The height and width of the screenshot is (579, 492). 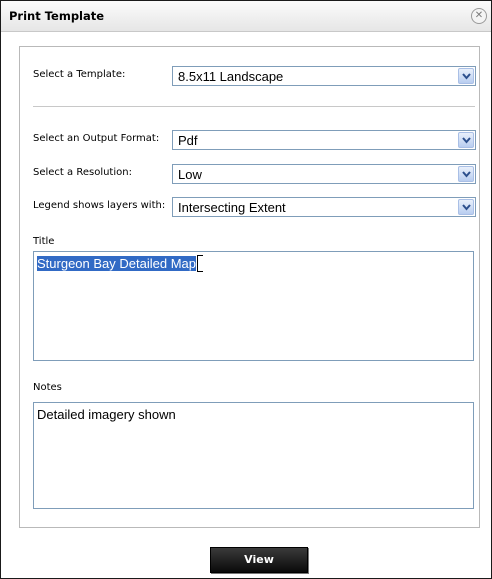 I want to click on notes-textarea-value: Detailed imagery shown, so click(x=106, y=414).